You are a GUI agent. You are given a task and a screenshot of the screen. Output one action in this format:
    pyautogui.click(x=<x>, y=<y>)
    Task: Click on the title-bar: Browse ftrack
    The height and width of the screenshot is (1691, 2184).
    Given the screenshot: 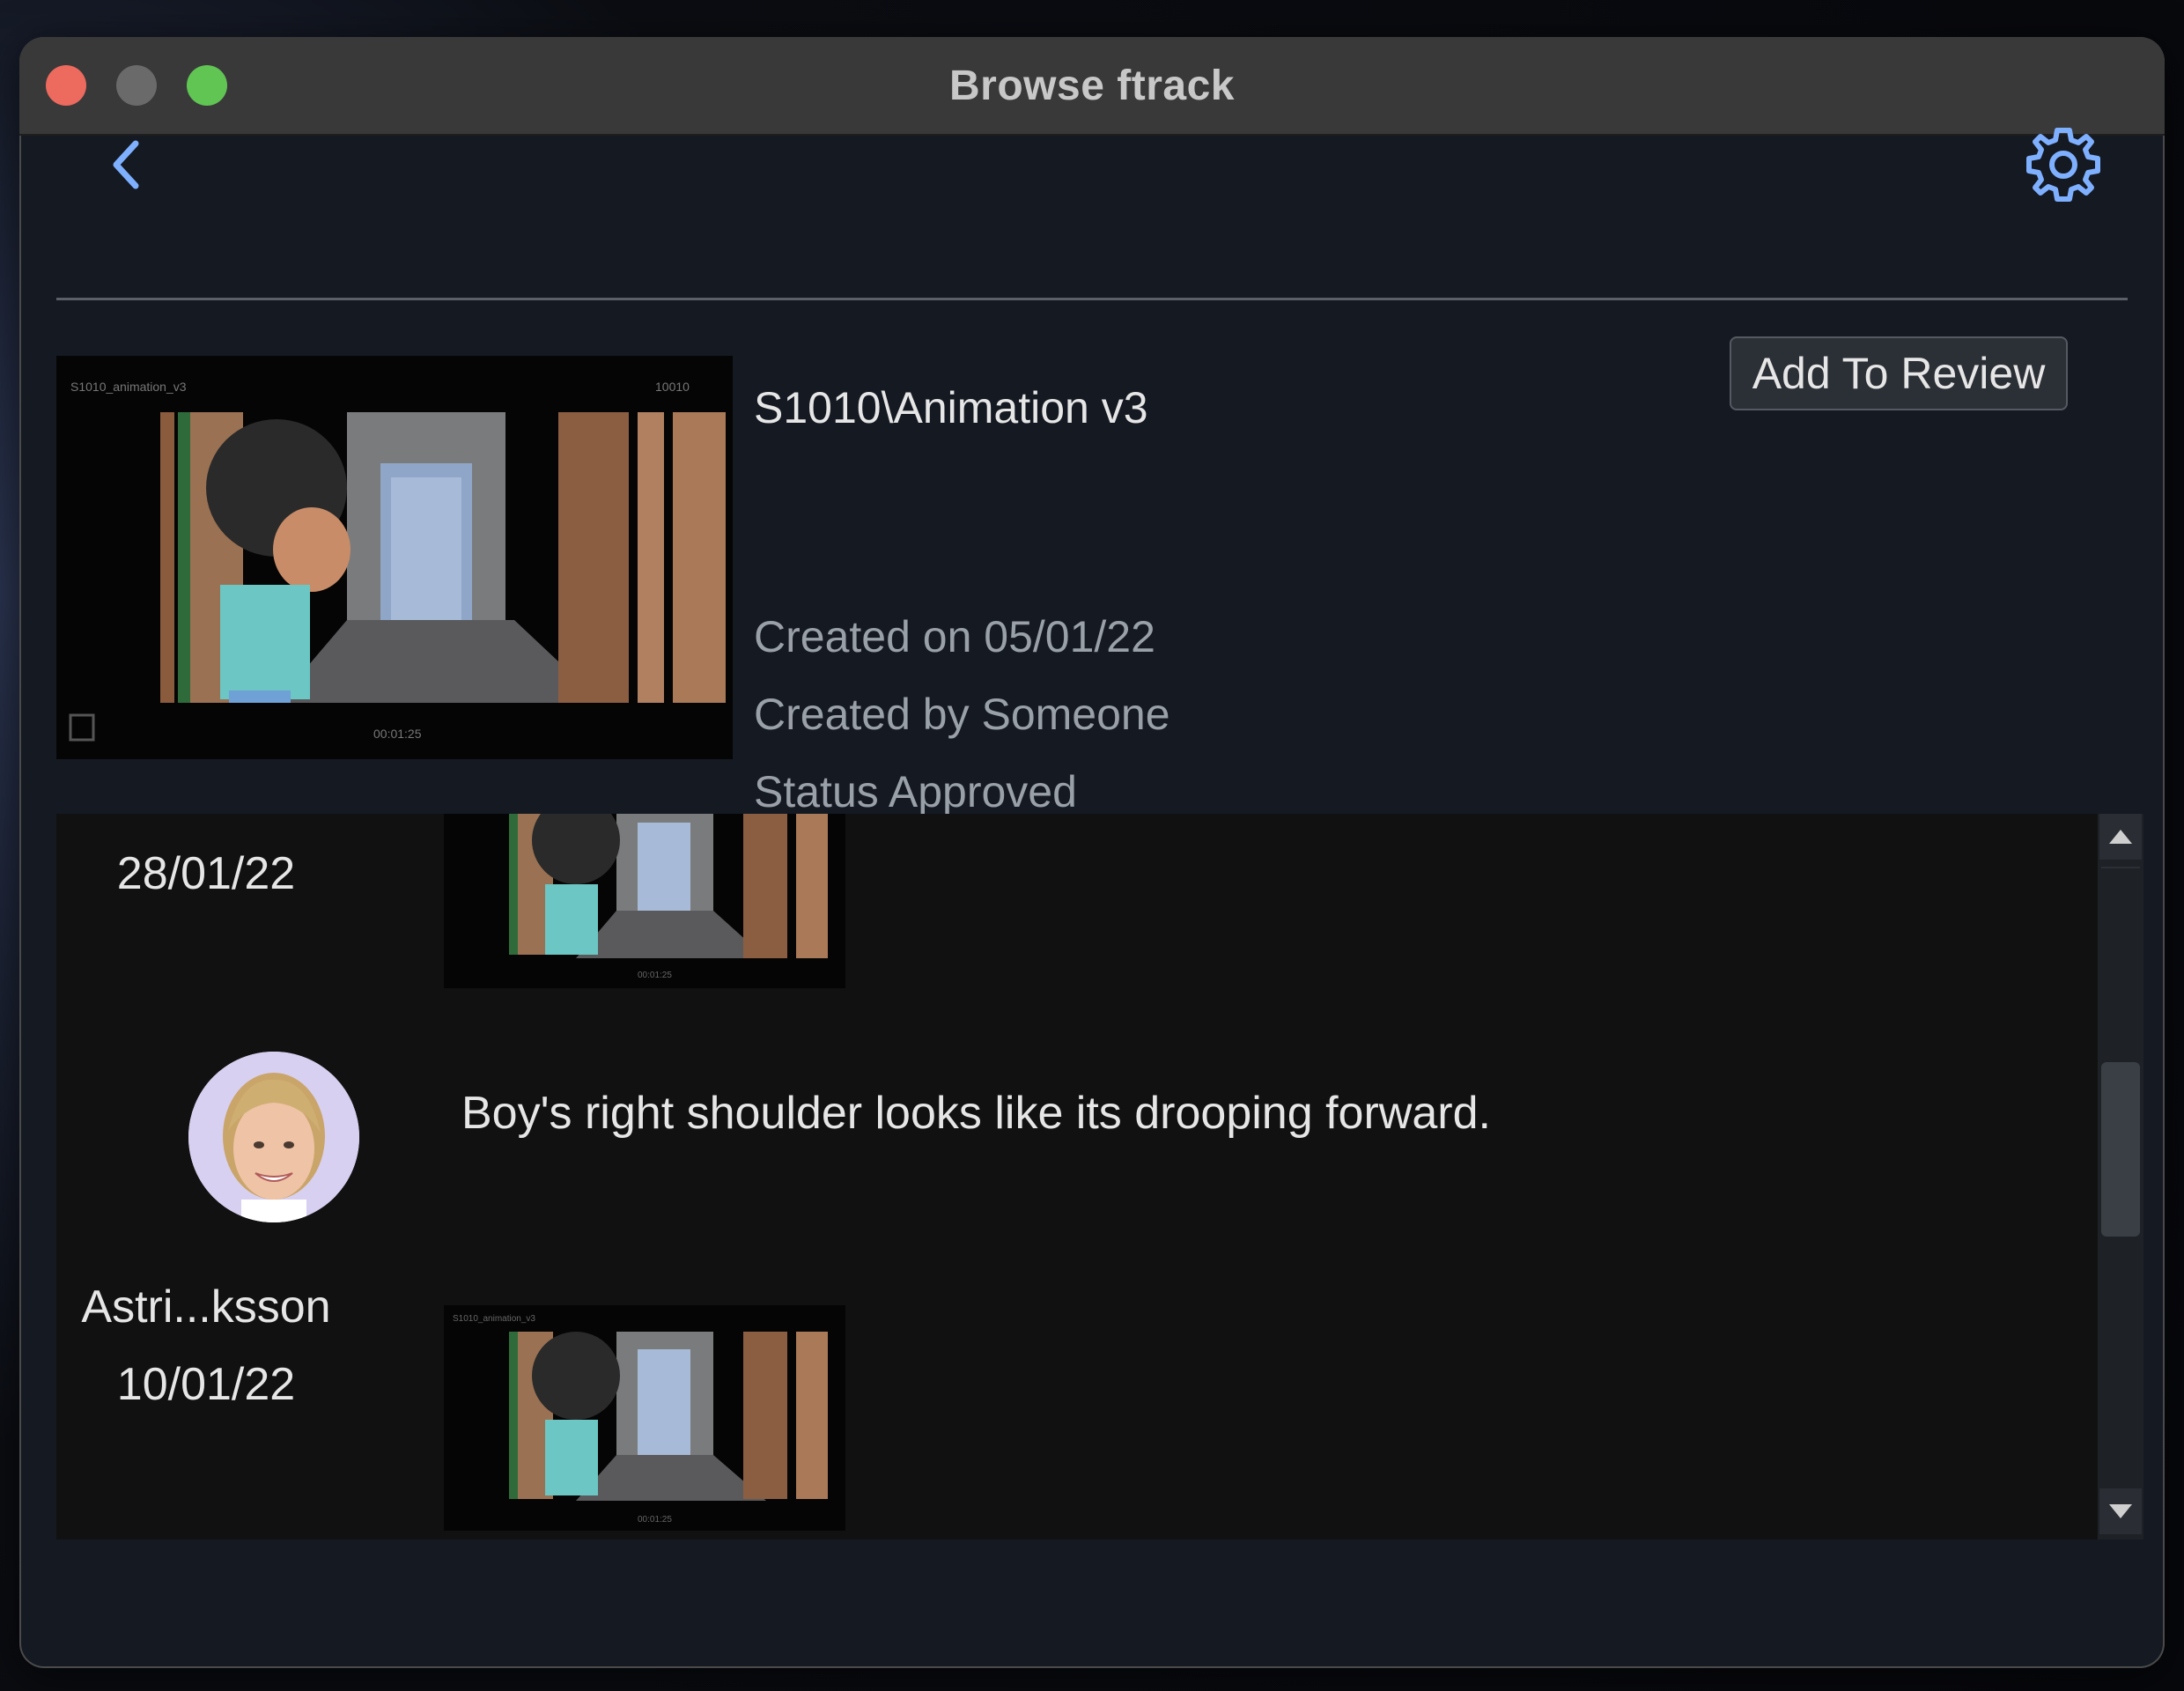 What is the action you would take?
    pyautogui.click(x=1092, y=86)
    